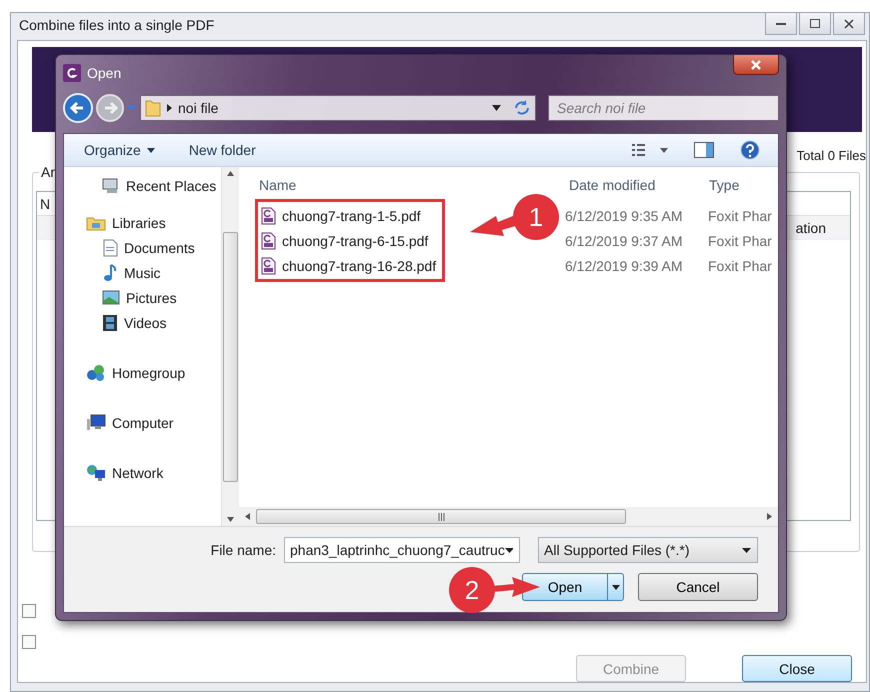 Image resolution: width=870 pixels, height=692 pixels. Describe the element at coordinates (222, 150) in the screenshot. I see `new-folder-button: New folder` at that location.